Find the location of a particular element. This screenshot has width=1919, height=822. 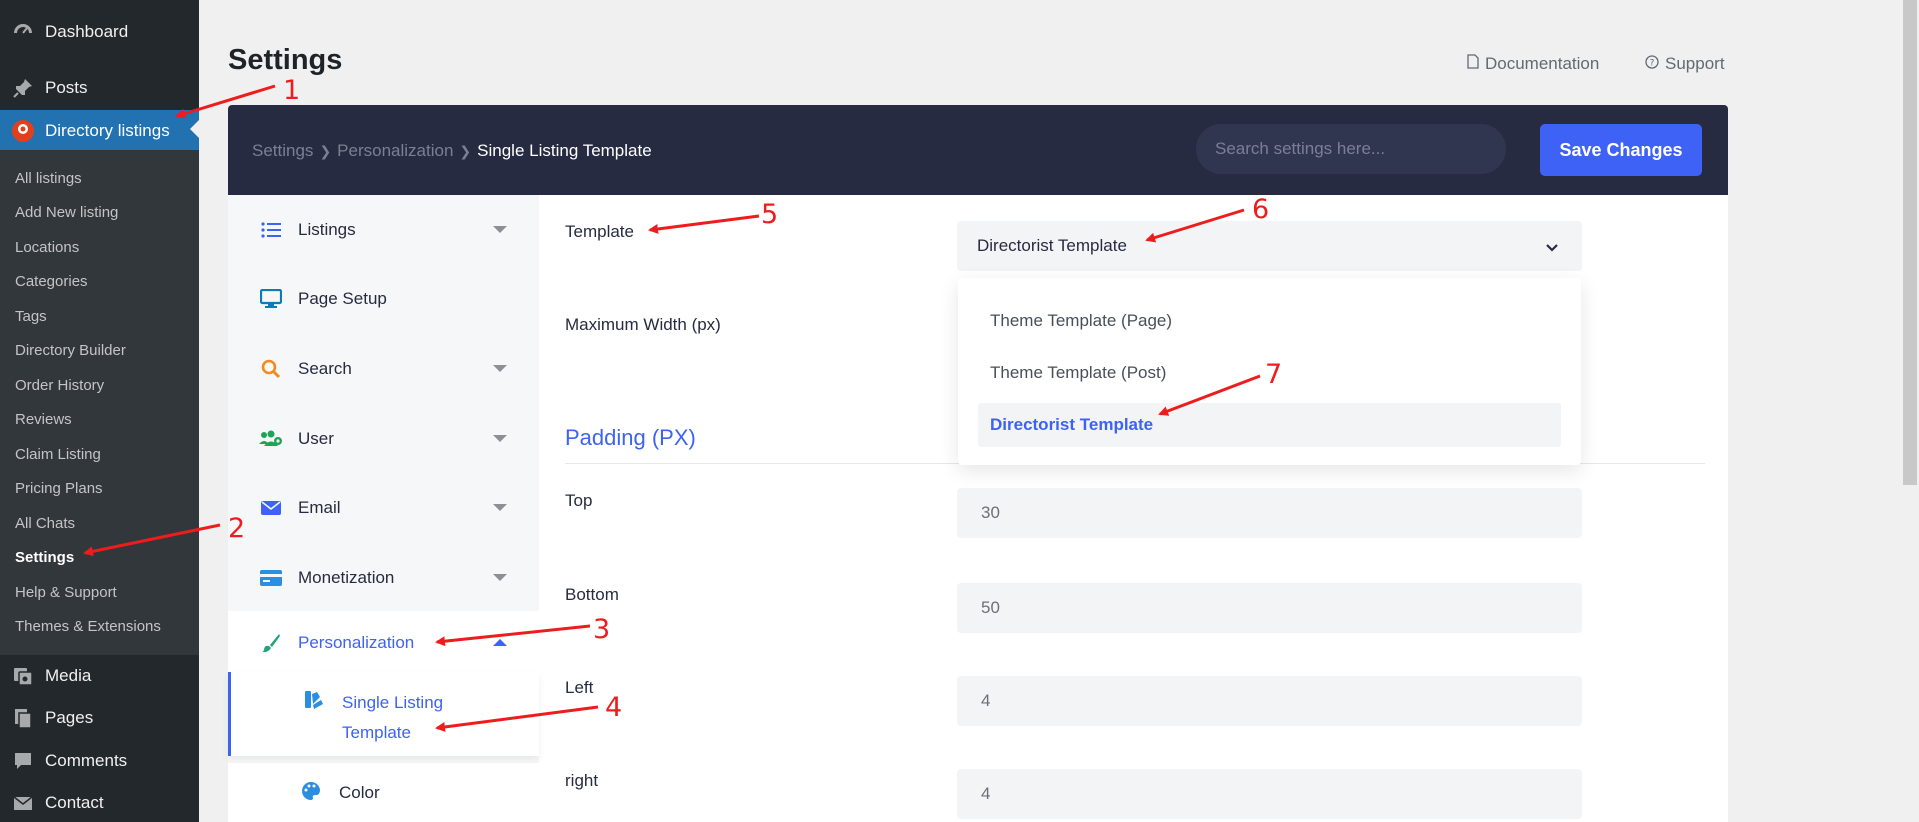

submenu-all-listings: All listings is located at coordinates (48, 178).